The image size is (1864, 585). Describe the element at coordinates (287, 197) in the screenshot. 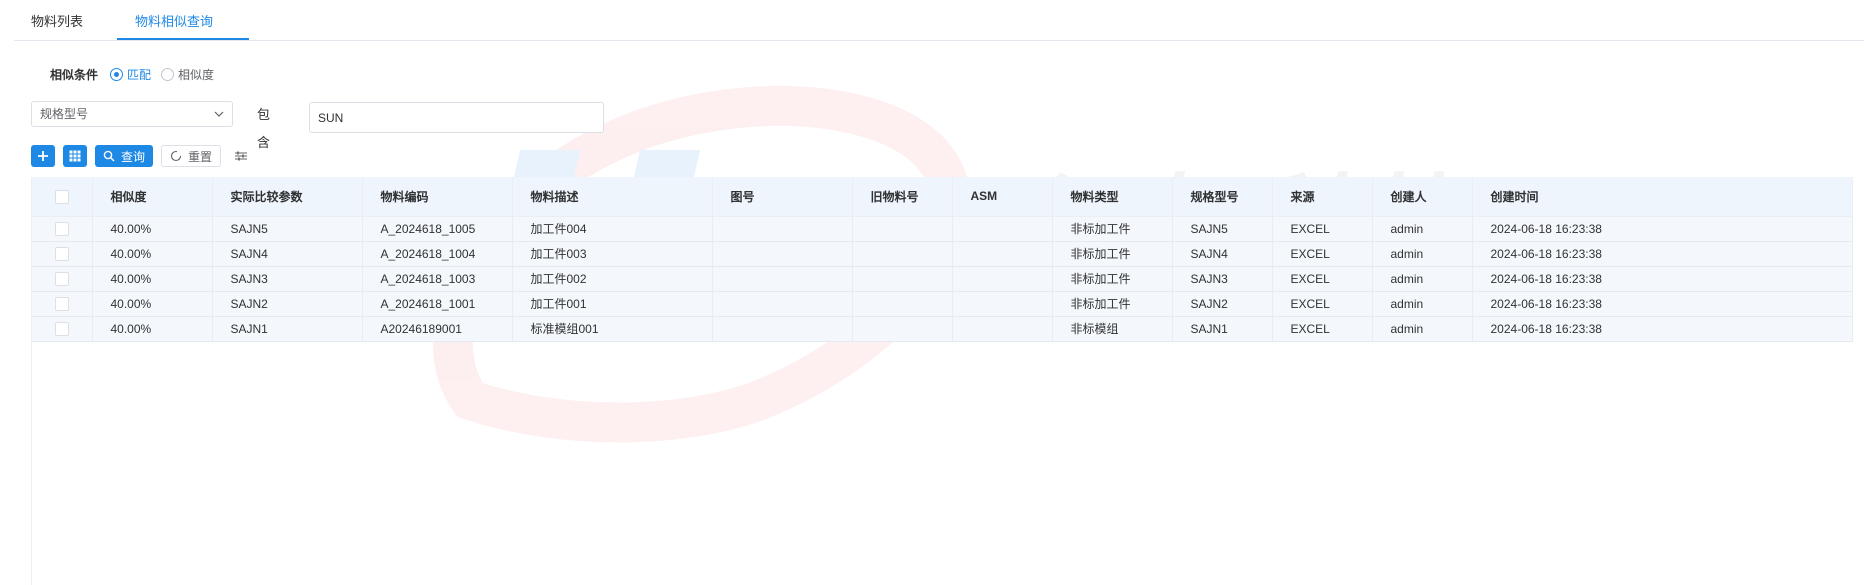

I see `column-header: 实际比较参数` at that location.